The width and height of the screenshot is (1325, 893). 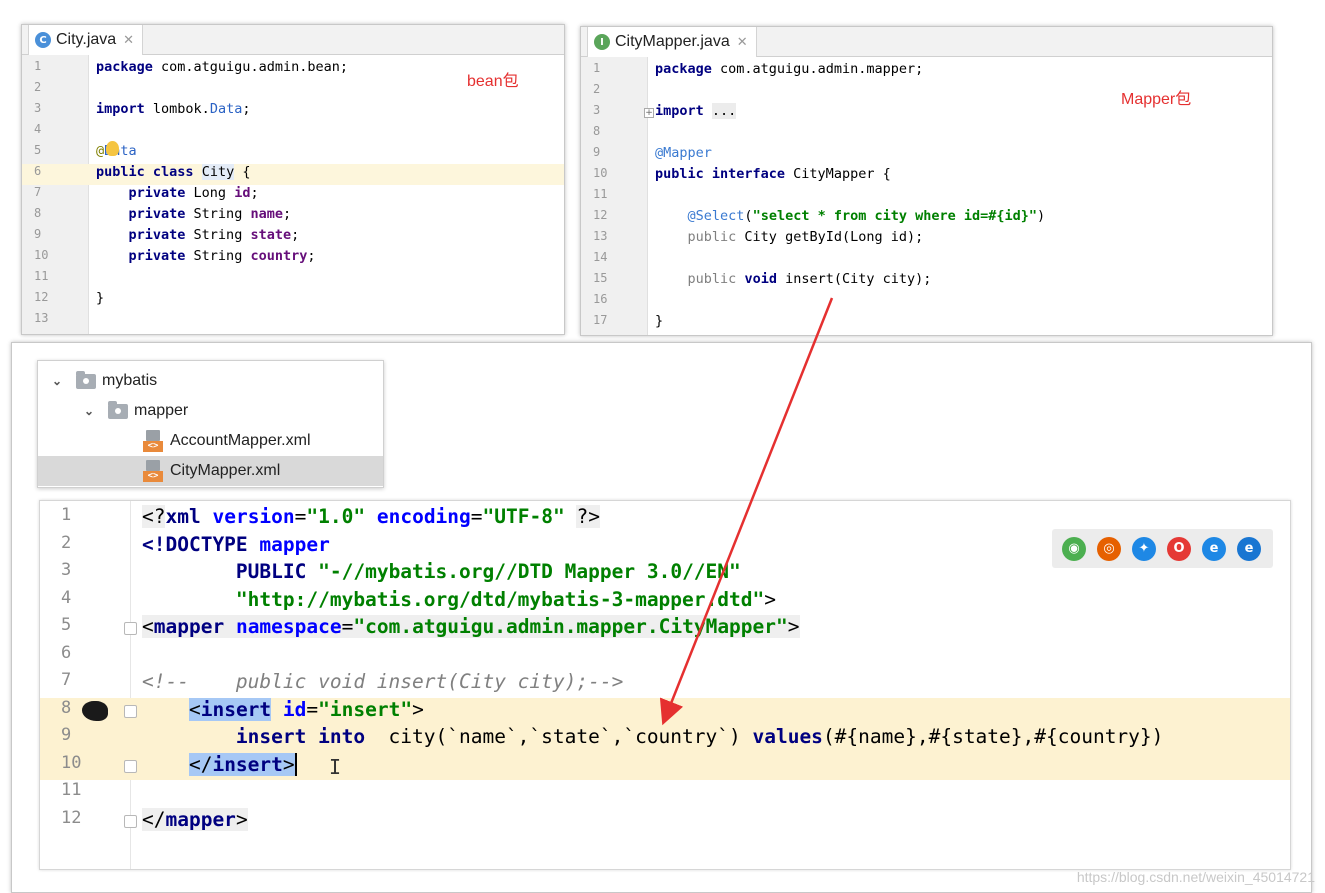 What do you see at coordinates (293, 153) in the screenshot?
I see `code-line: 5 @Data` at bounding box center [293, 153].